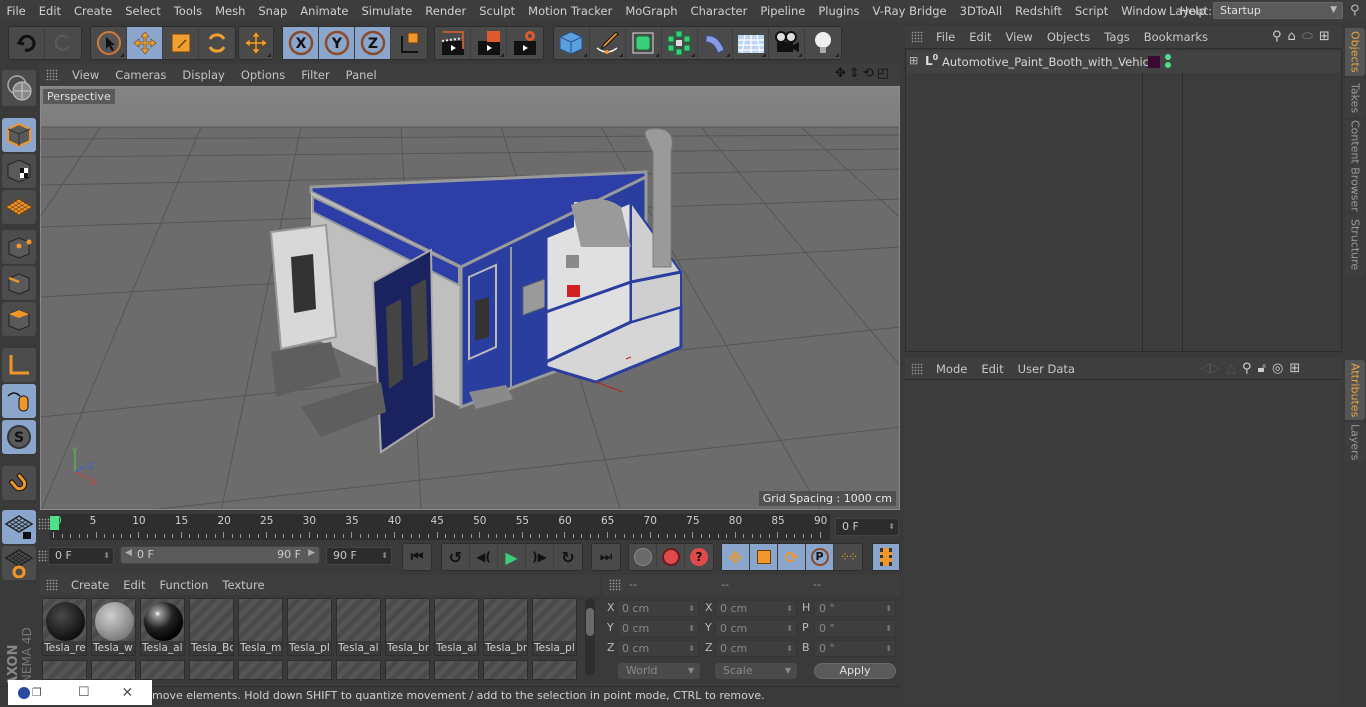 This screenshot has width=1366, height=707. I want to click on key-scale-button, so click(764, 557).